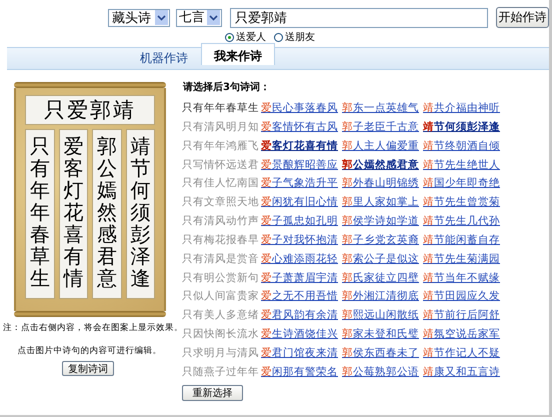 The height and width of the screenshot is (417, 552). What do you see at coordinates (220, 278) in the screenshot?
I see `verse-option: 只有明公赏新句` at bounding box center [220, 278].